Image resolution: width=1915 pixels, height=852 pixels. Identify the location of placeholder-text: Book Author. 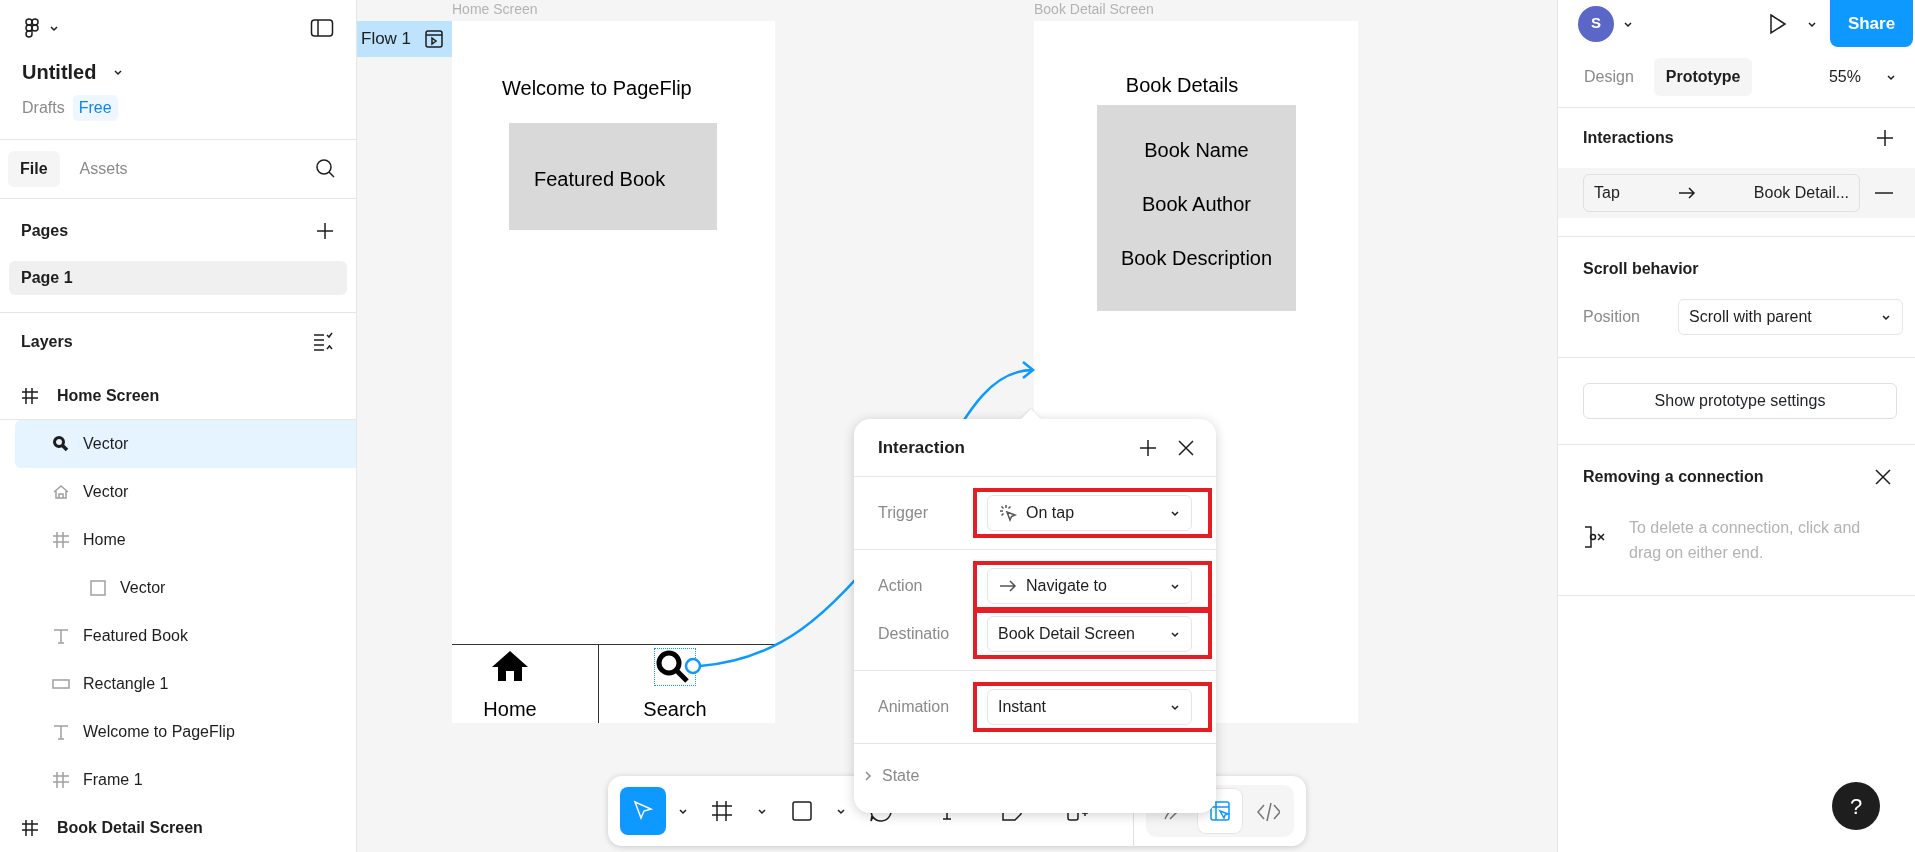
(1196, 204).